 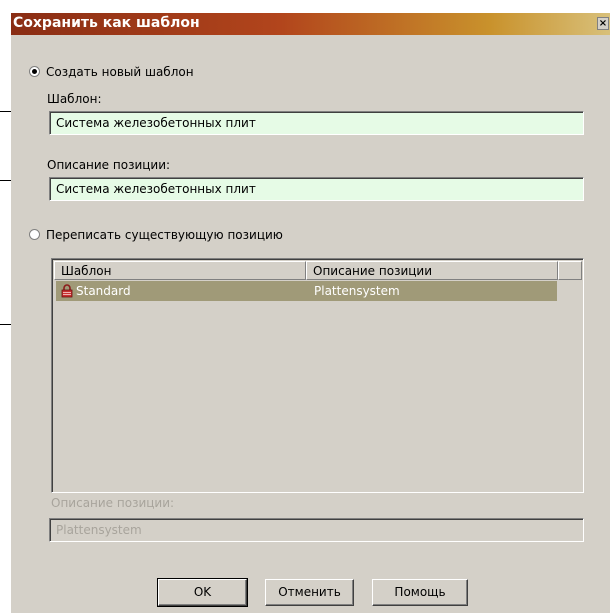 I want to click on help-button: Помощь, so click(x=420, y=592).